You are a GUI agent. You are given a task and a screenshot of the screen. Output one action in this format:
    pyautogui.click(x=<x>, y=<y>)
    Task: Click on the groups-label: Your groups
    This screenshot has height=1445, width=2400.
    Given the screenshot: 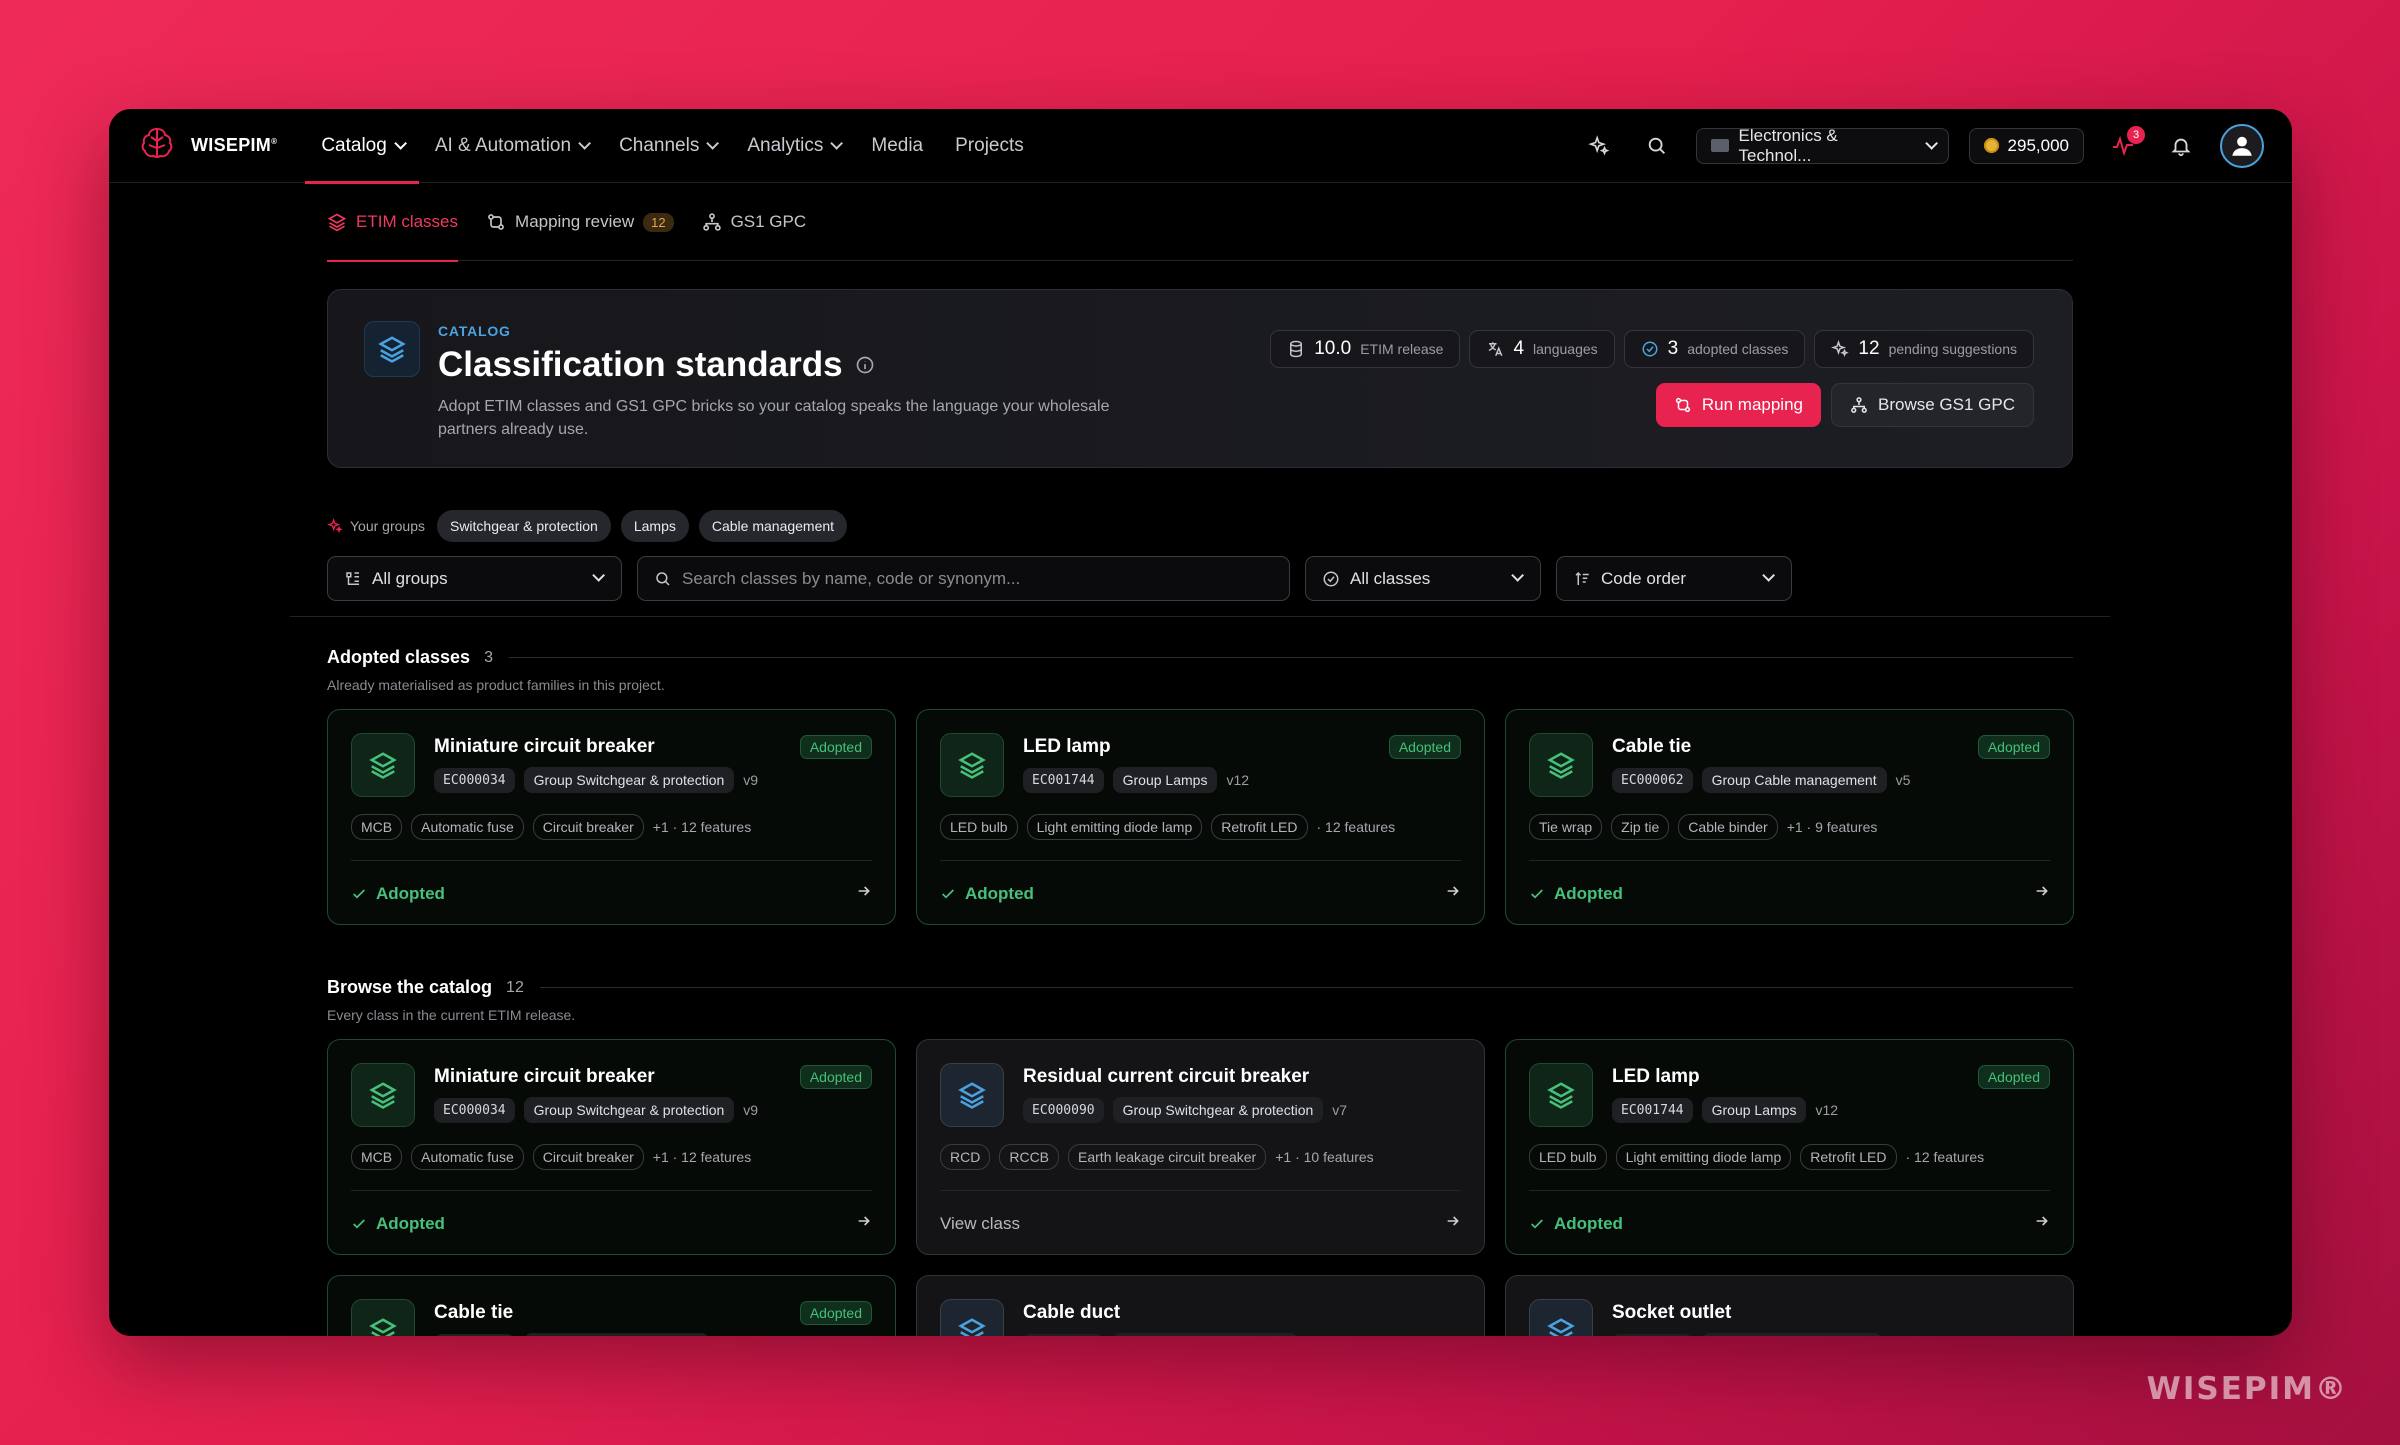 What is the action you would take?
    pyautogui.click(x=376, y=526)
    